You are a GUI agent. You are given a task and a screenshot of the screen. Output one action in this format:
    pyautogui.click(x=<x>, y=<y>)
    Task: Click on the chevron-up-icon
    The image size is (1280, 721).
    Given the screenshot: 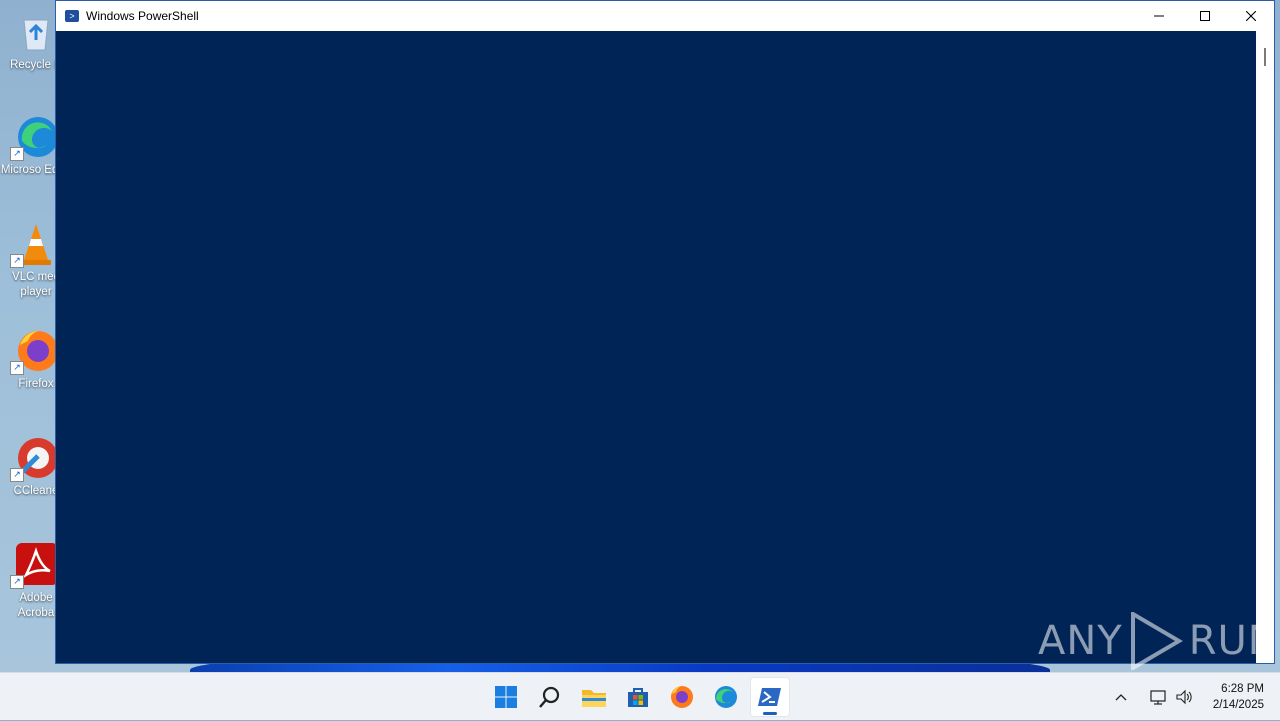 What is the action you would take?
    pyautogui.click(x=1121, y=697)
    